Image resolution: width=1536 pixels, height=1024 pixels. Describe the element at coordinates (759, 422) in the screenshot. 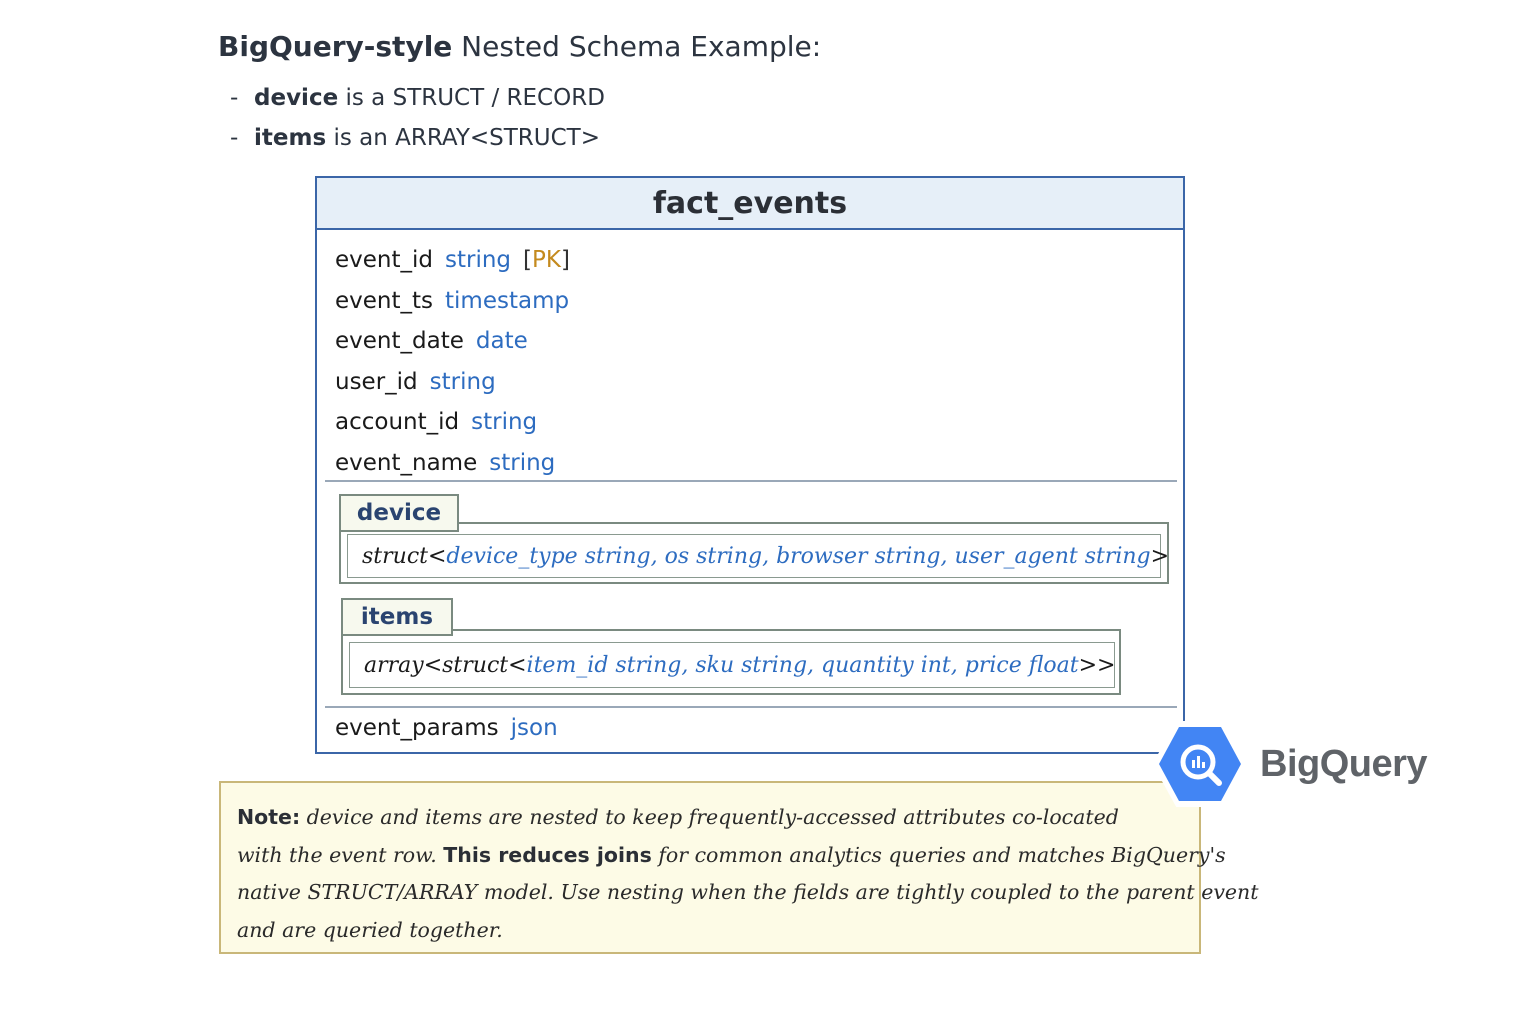

I see `field-row: account_id string` at that location.